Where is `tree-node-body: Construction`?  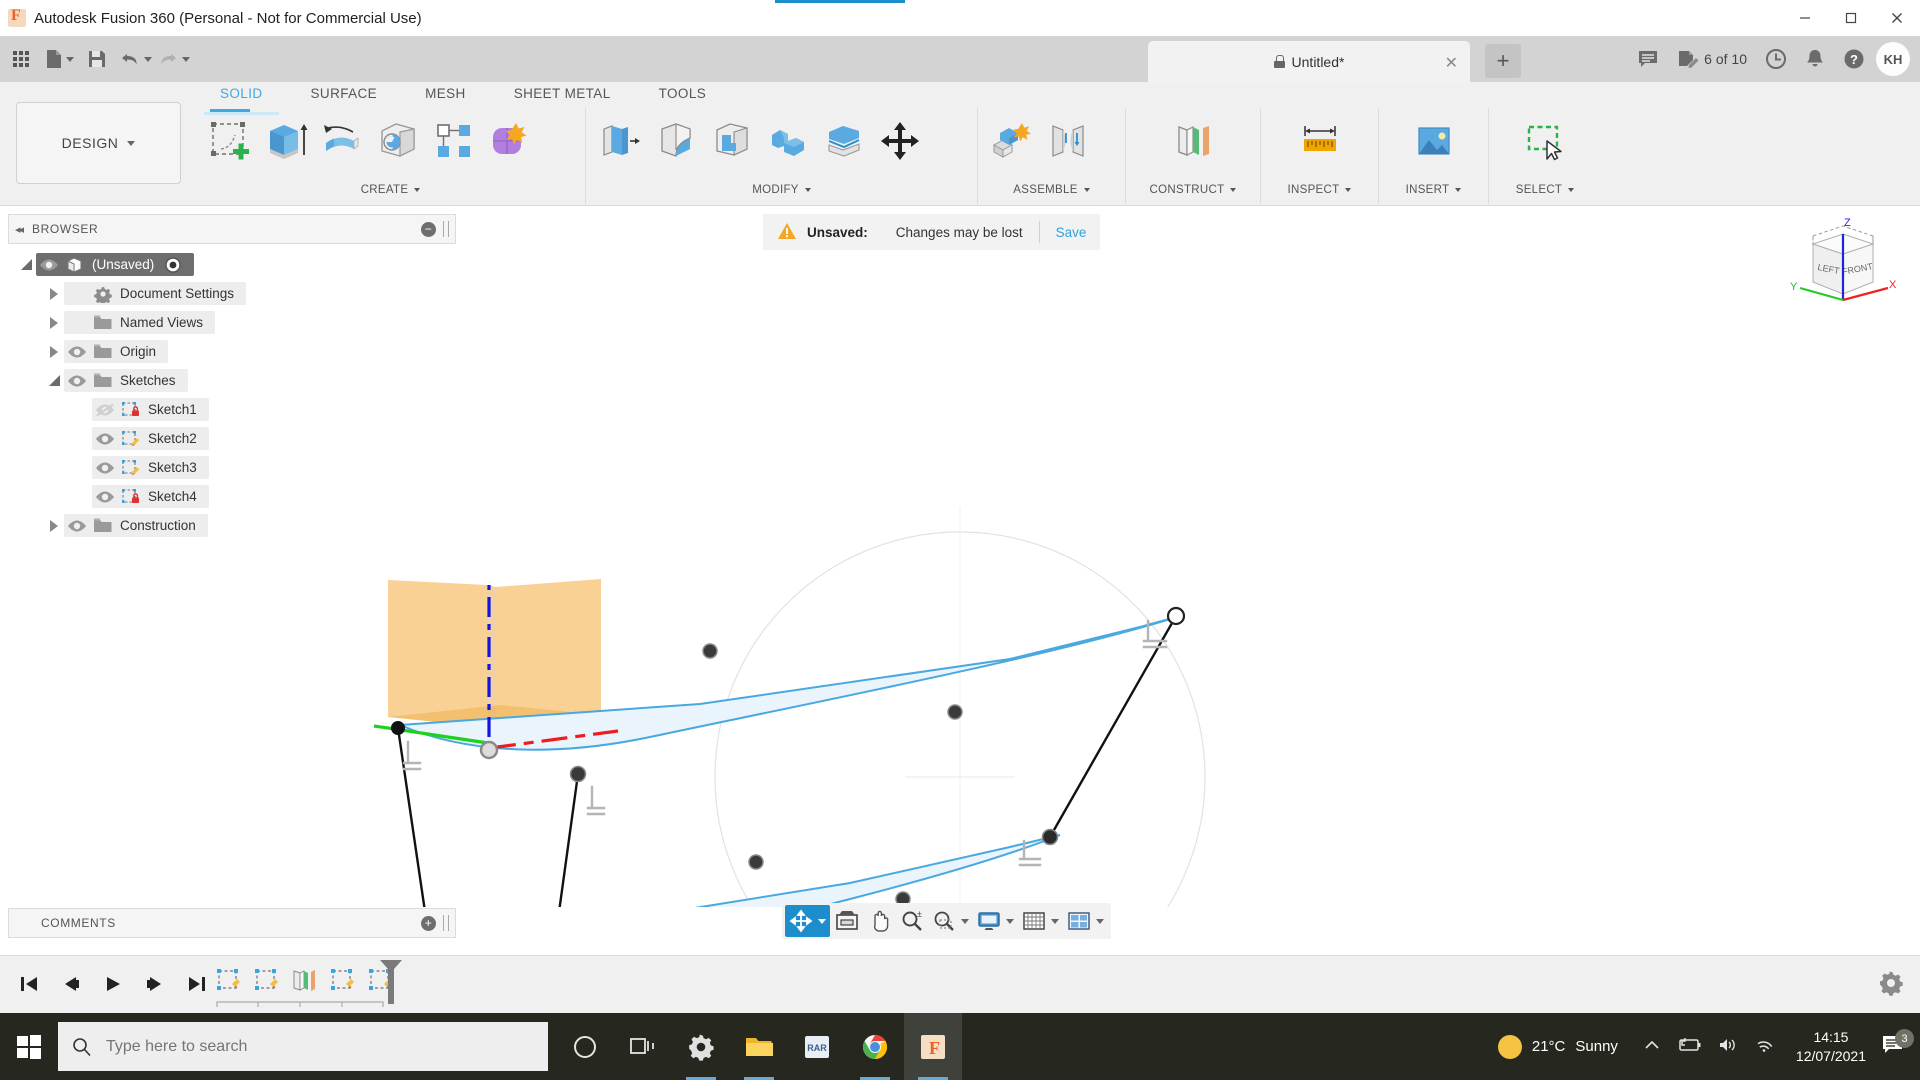 tree-node-body: Construction is located at coordinates (136, 525).